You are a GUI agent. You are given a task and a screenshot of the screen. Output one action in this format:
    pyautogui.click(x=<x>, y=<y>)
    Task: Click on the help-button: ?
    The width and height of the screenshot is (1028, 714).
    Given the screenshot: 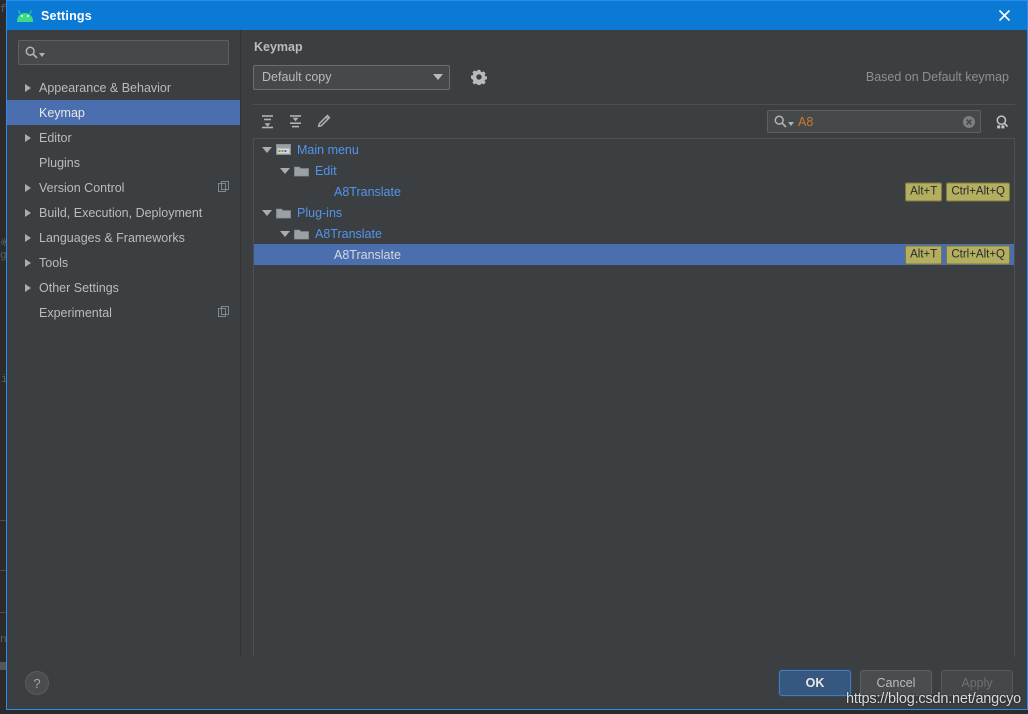 What is the action you would take?
    pyautogui.click(x=37, y=683)
    